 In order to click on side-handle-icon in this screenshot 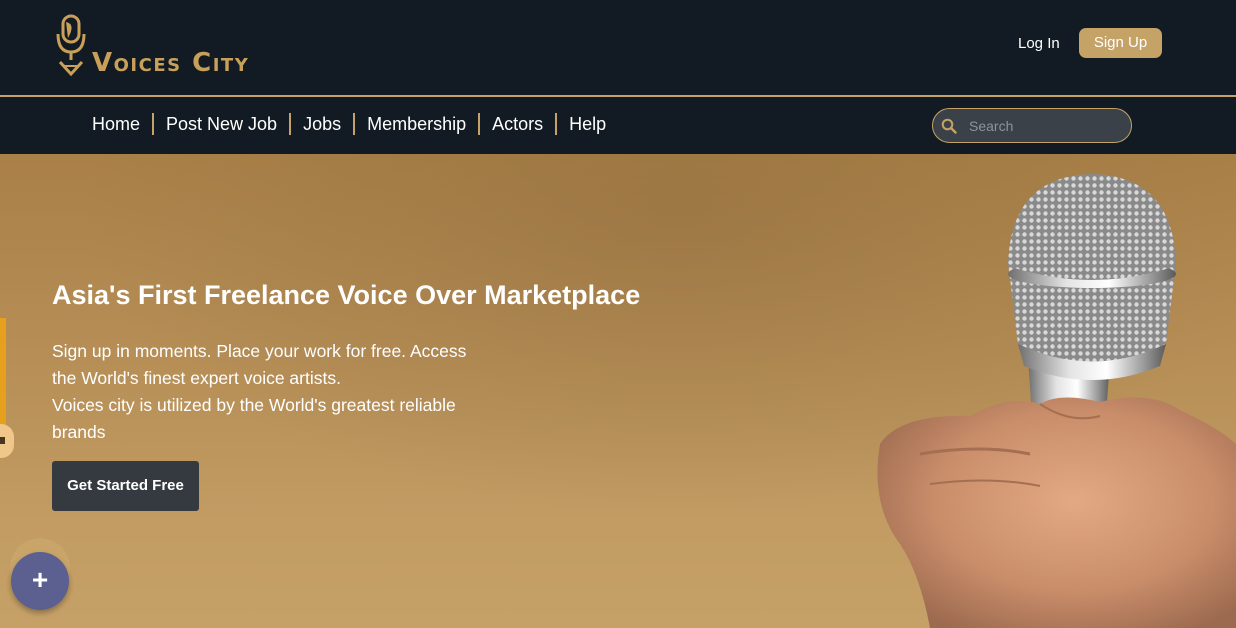, I will do `click(2, 440)`.